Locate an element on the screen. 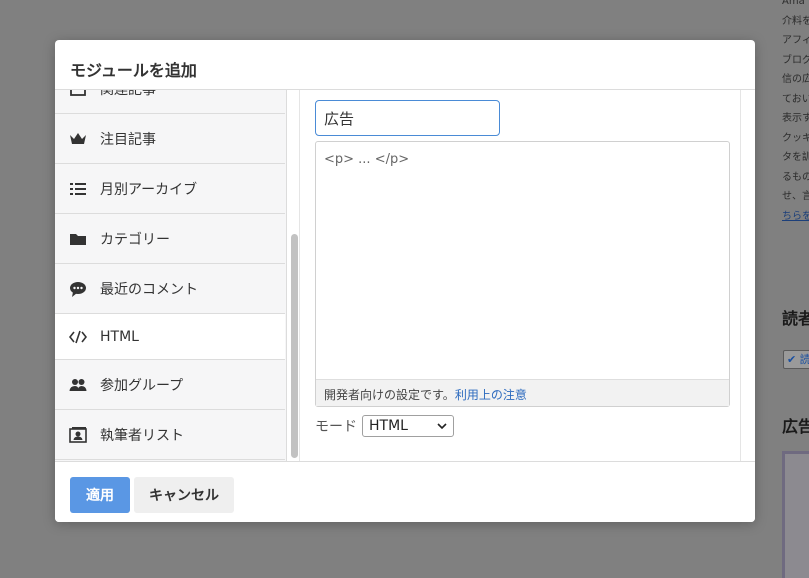  dialog-title: モジュールを追加 is located at coordinates (133, 70).